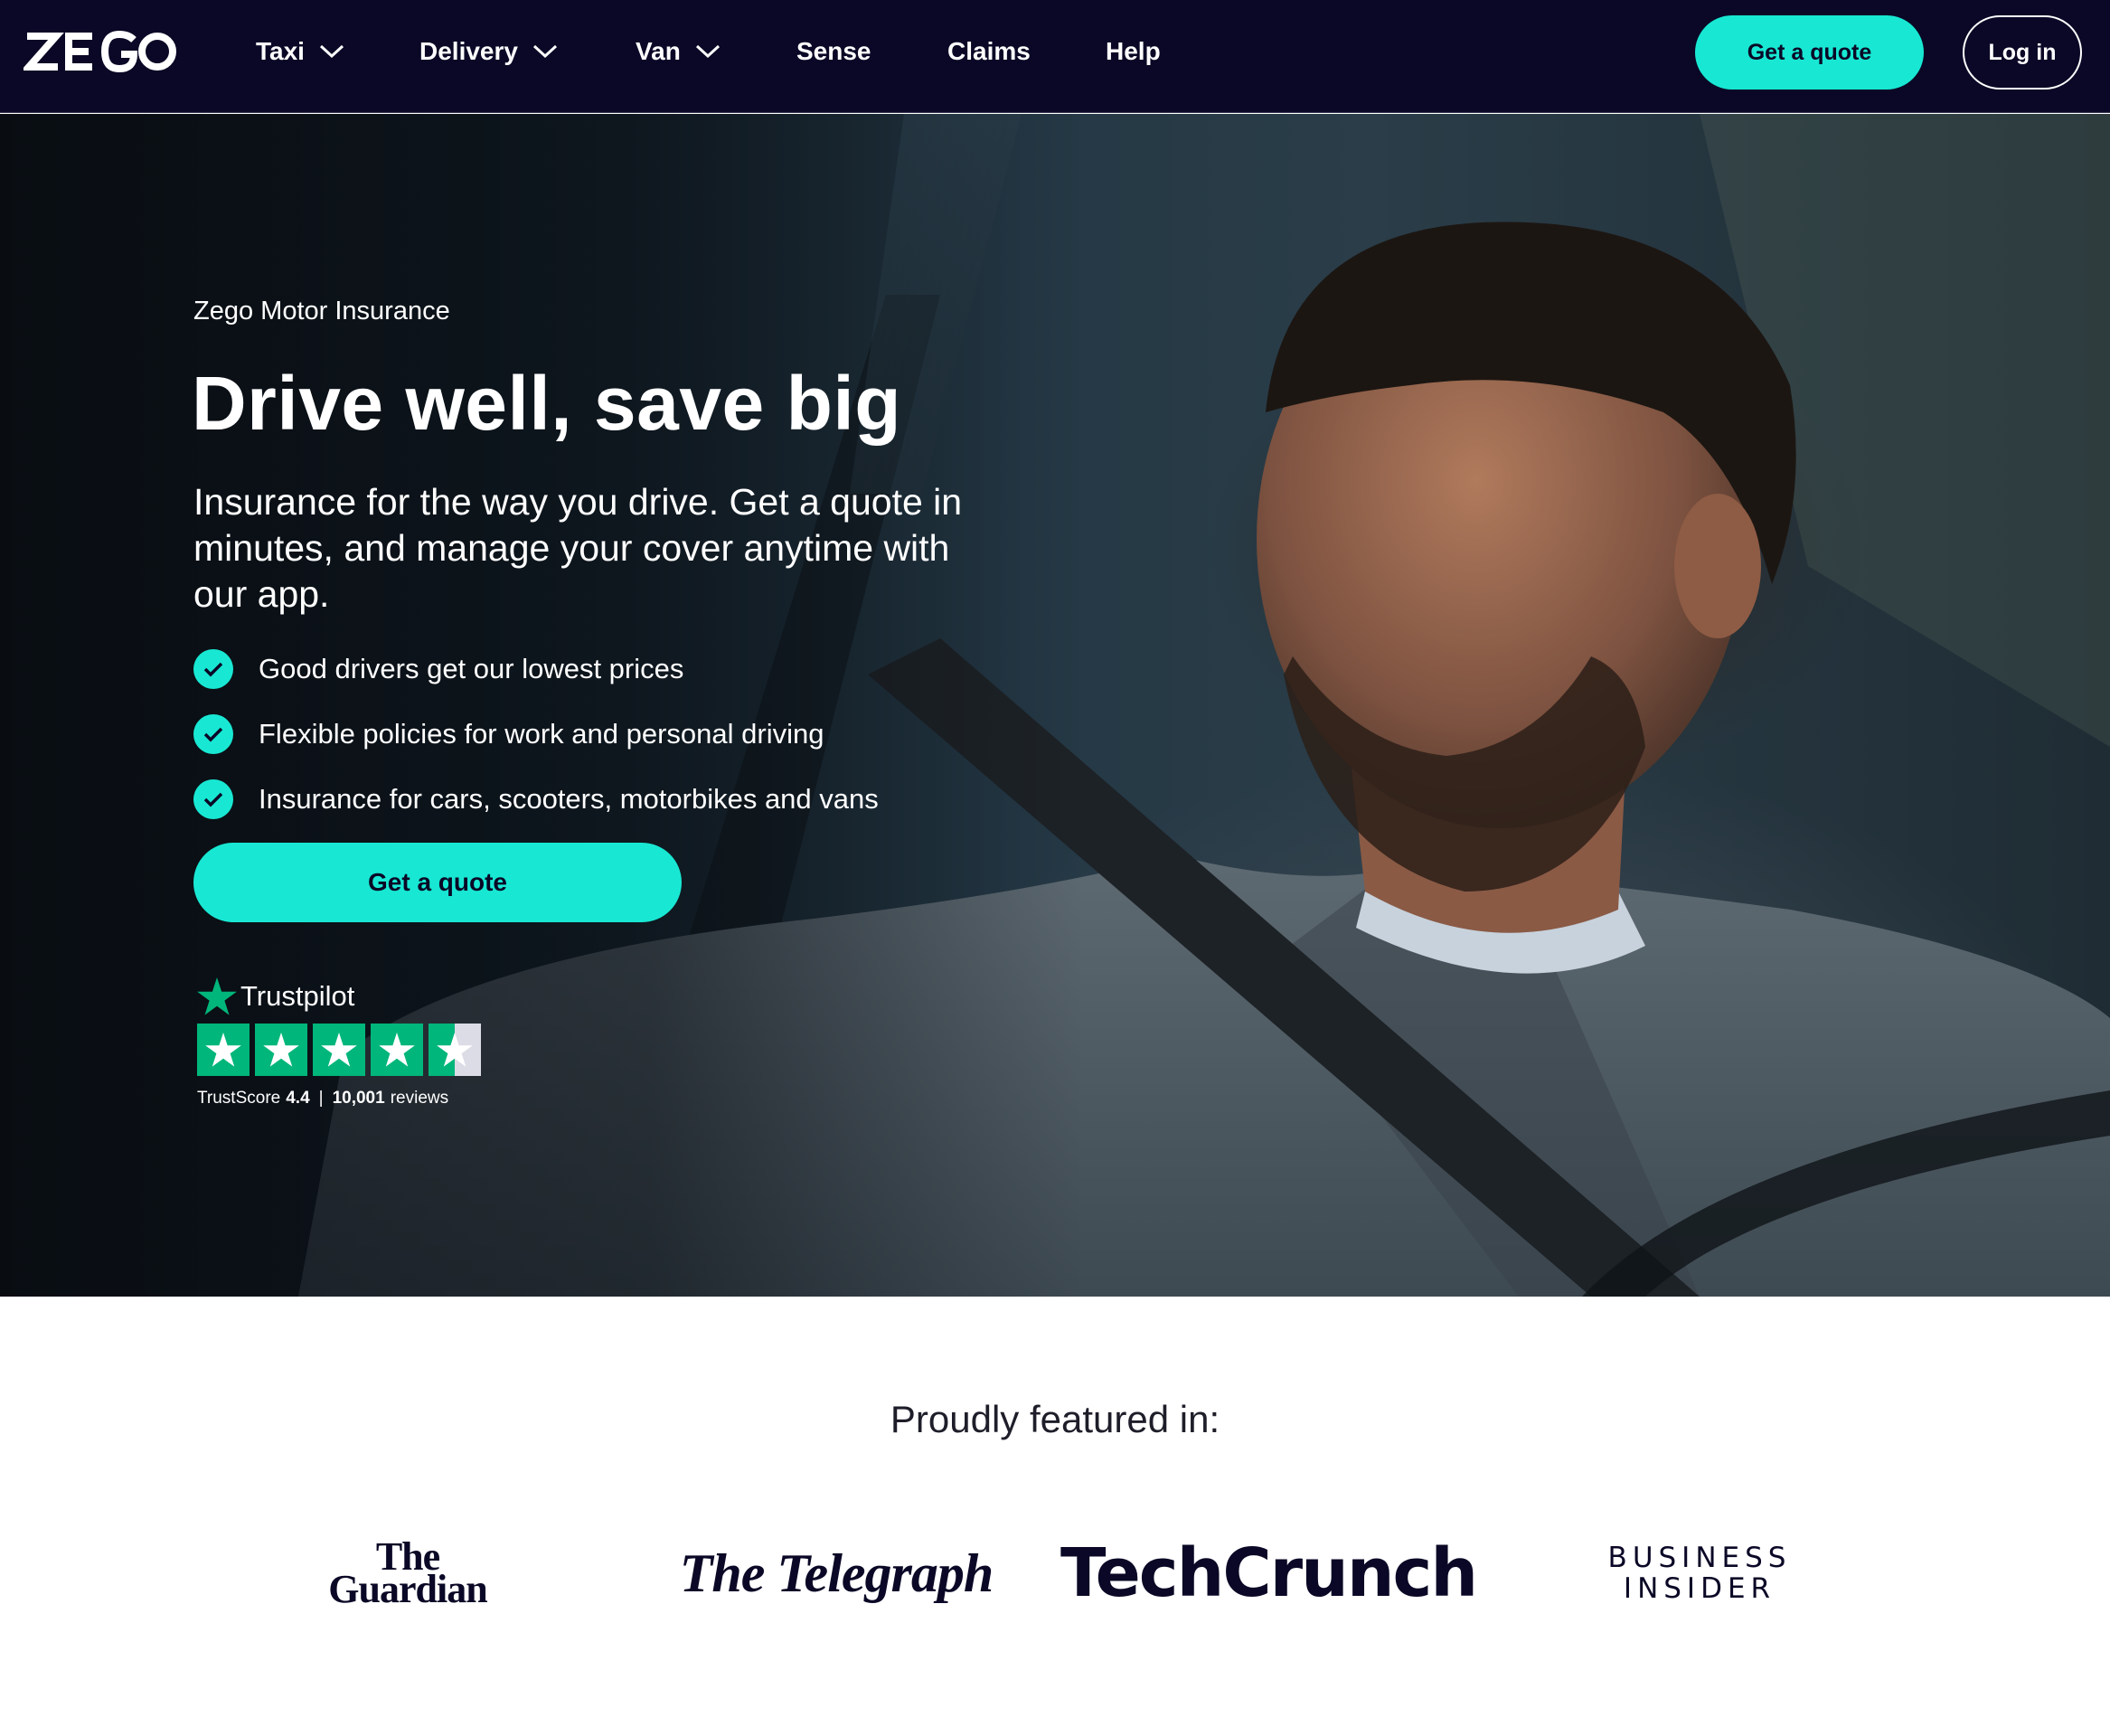  I want to click on business-insider-logo: BUSINESS INSIDER, so click(1699, 1573).